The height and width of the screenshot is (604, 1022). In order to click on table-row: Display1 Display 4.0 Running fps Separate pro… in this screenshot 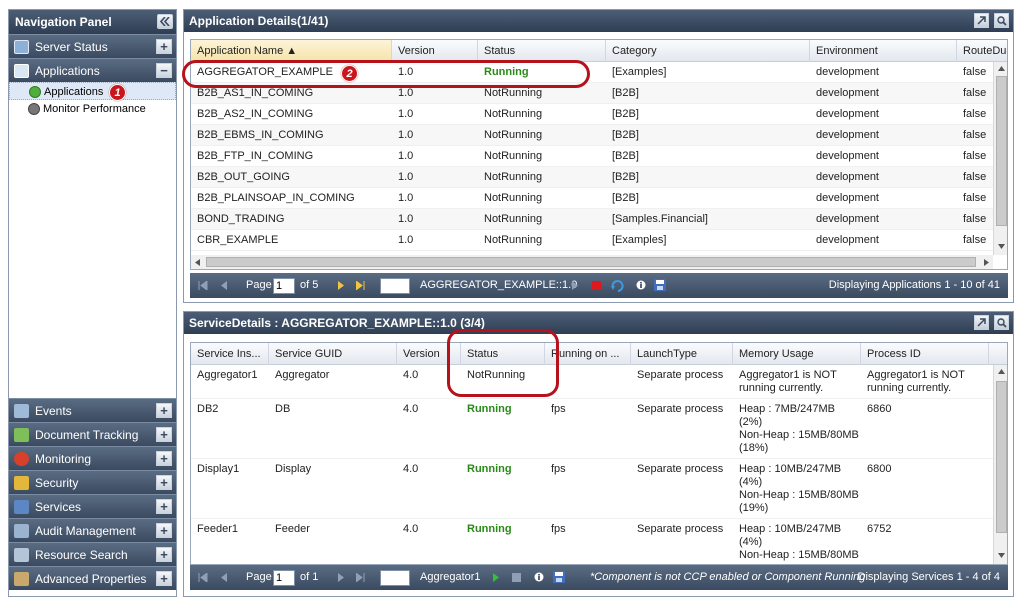, I will do `click(599, 489)`.